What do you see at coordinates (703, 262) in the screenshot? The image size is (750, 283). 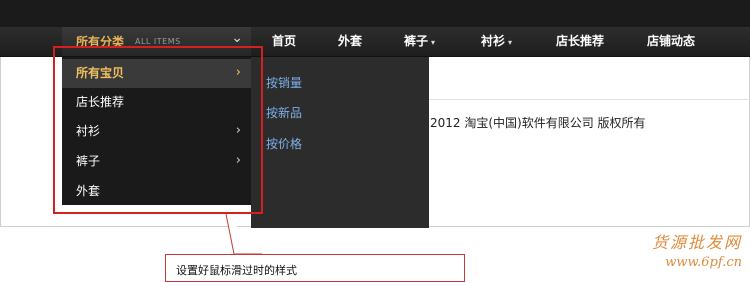 I see `watermark-url: www.6pf.cn` at bounding box center [703, 262].